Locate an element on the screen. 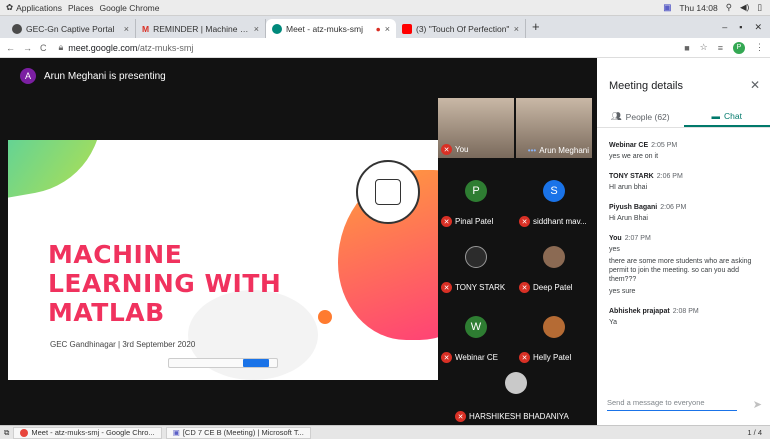 The image size is (770, 439). participant-tile-deep: ✕ Deep Patel is located at coordinates (554, 266).